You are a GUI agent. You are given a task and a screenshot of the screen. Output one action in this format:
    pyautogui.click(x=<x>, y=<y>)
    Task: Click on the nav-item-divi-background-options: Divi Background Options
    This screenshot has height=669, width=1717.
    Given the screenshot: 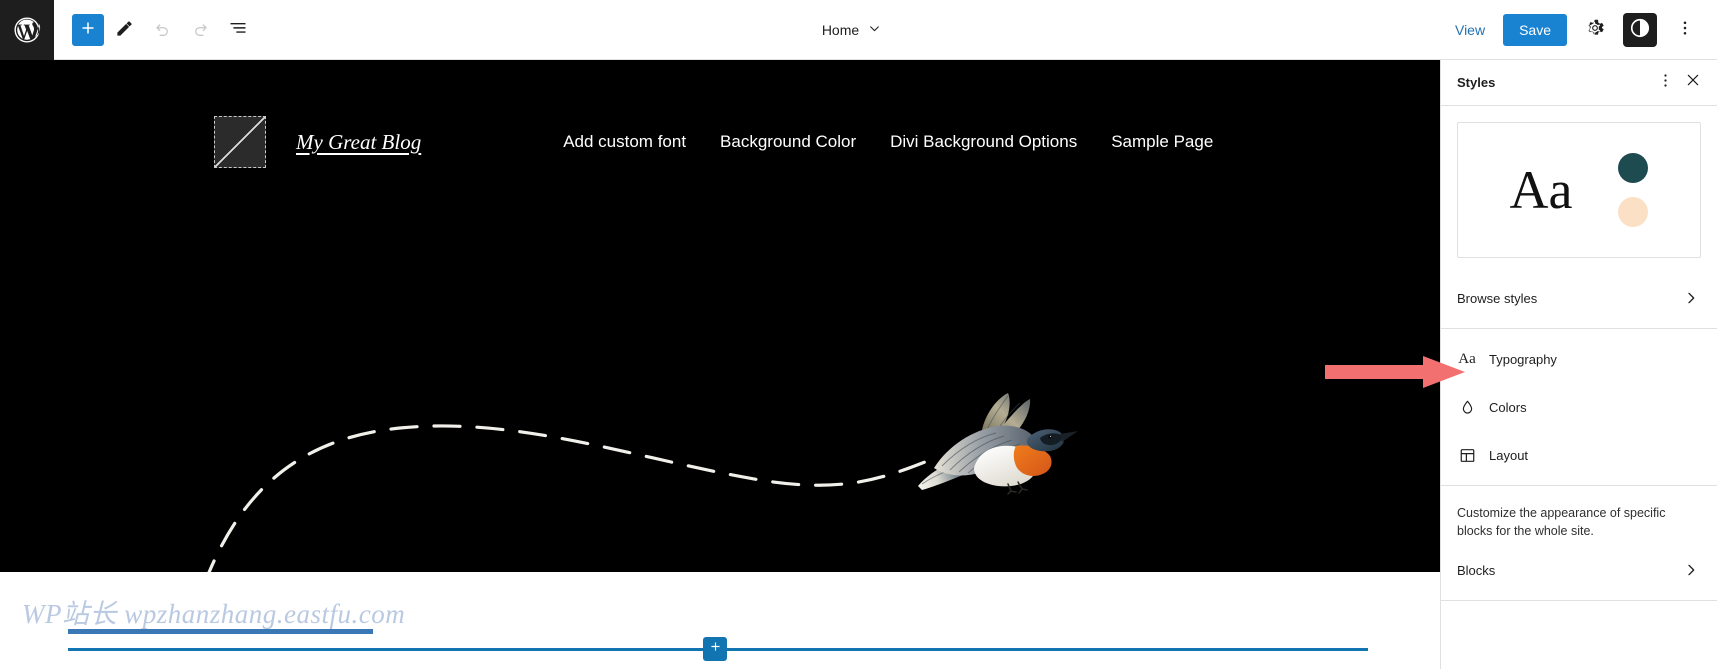 What is the action you would take?
    pyautogui.click(x=983, y=142)
    